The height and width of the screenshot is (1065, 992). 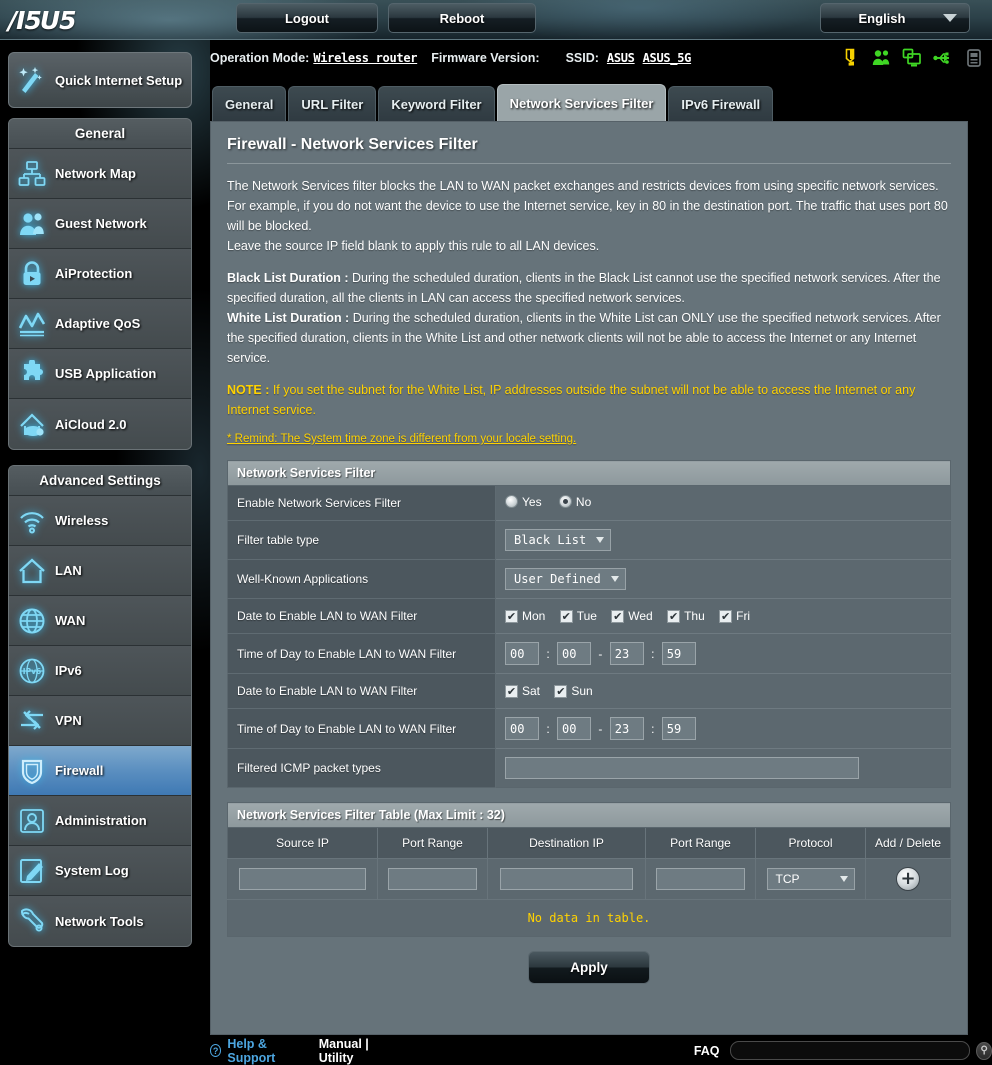 I want to click on row-filtered-icmp: Filtered ICMP packet types, so click(x=589, y=768).